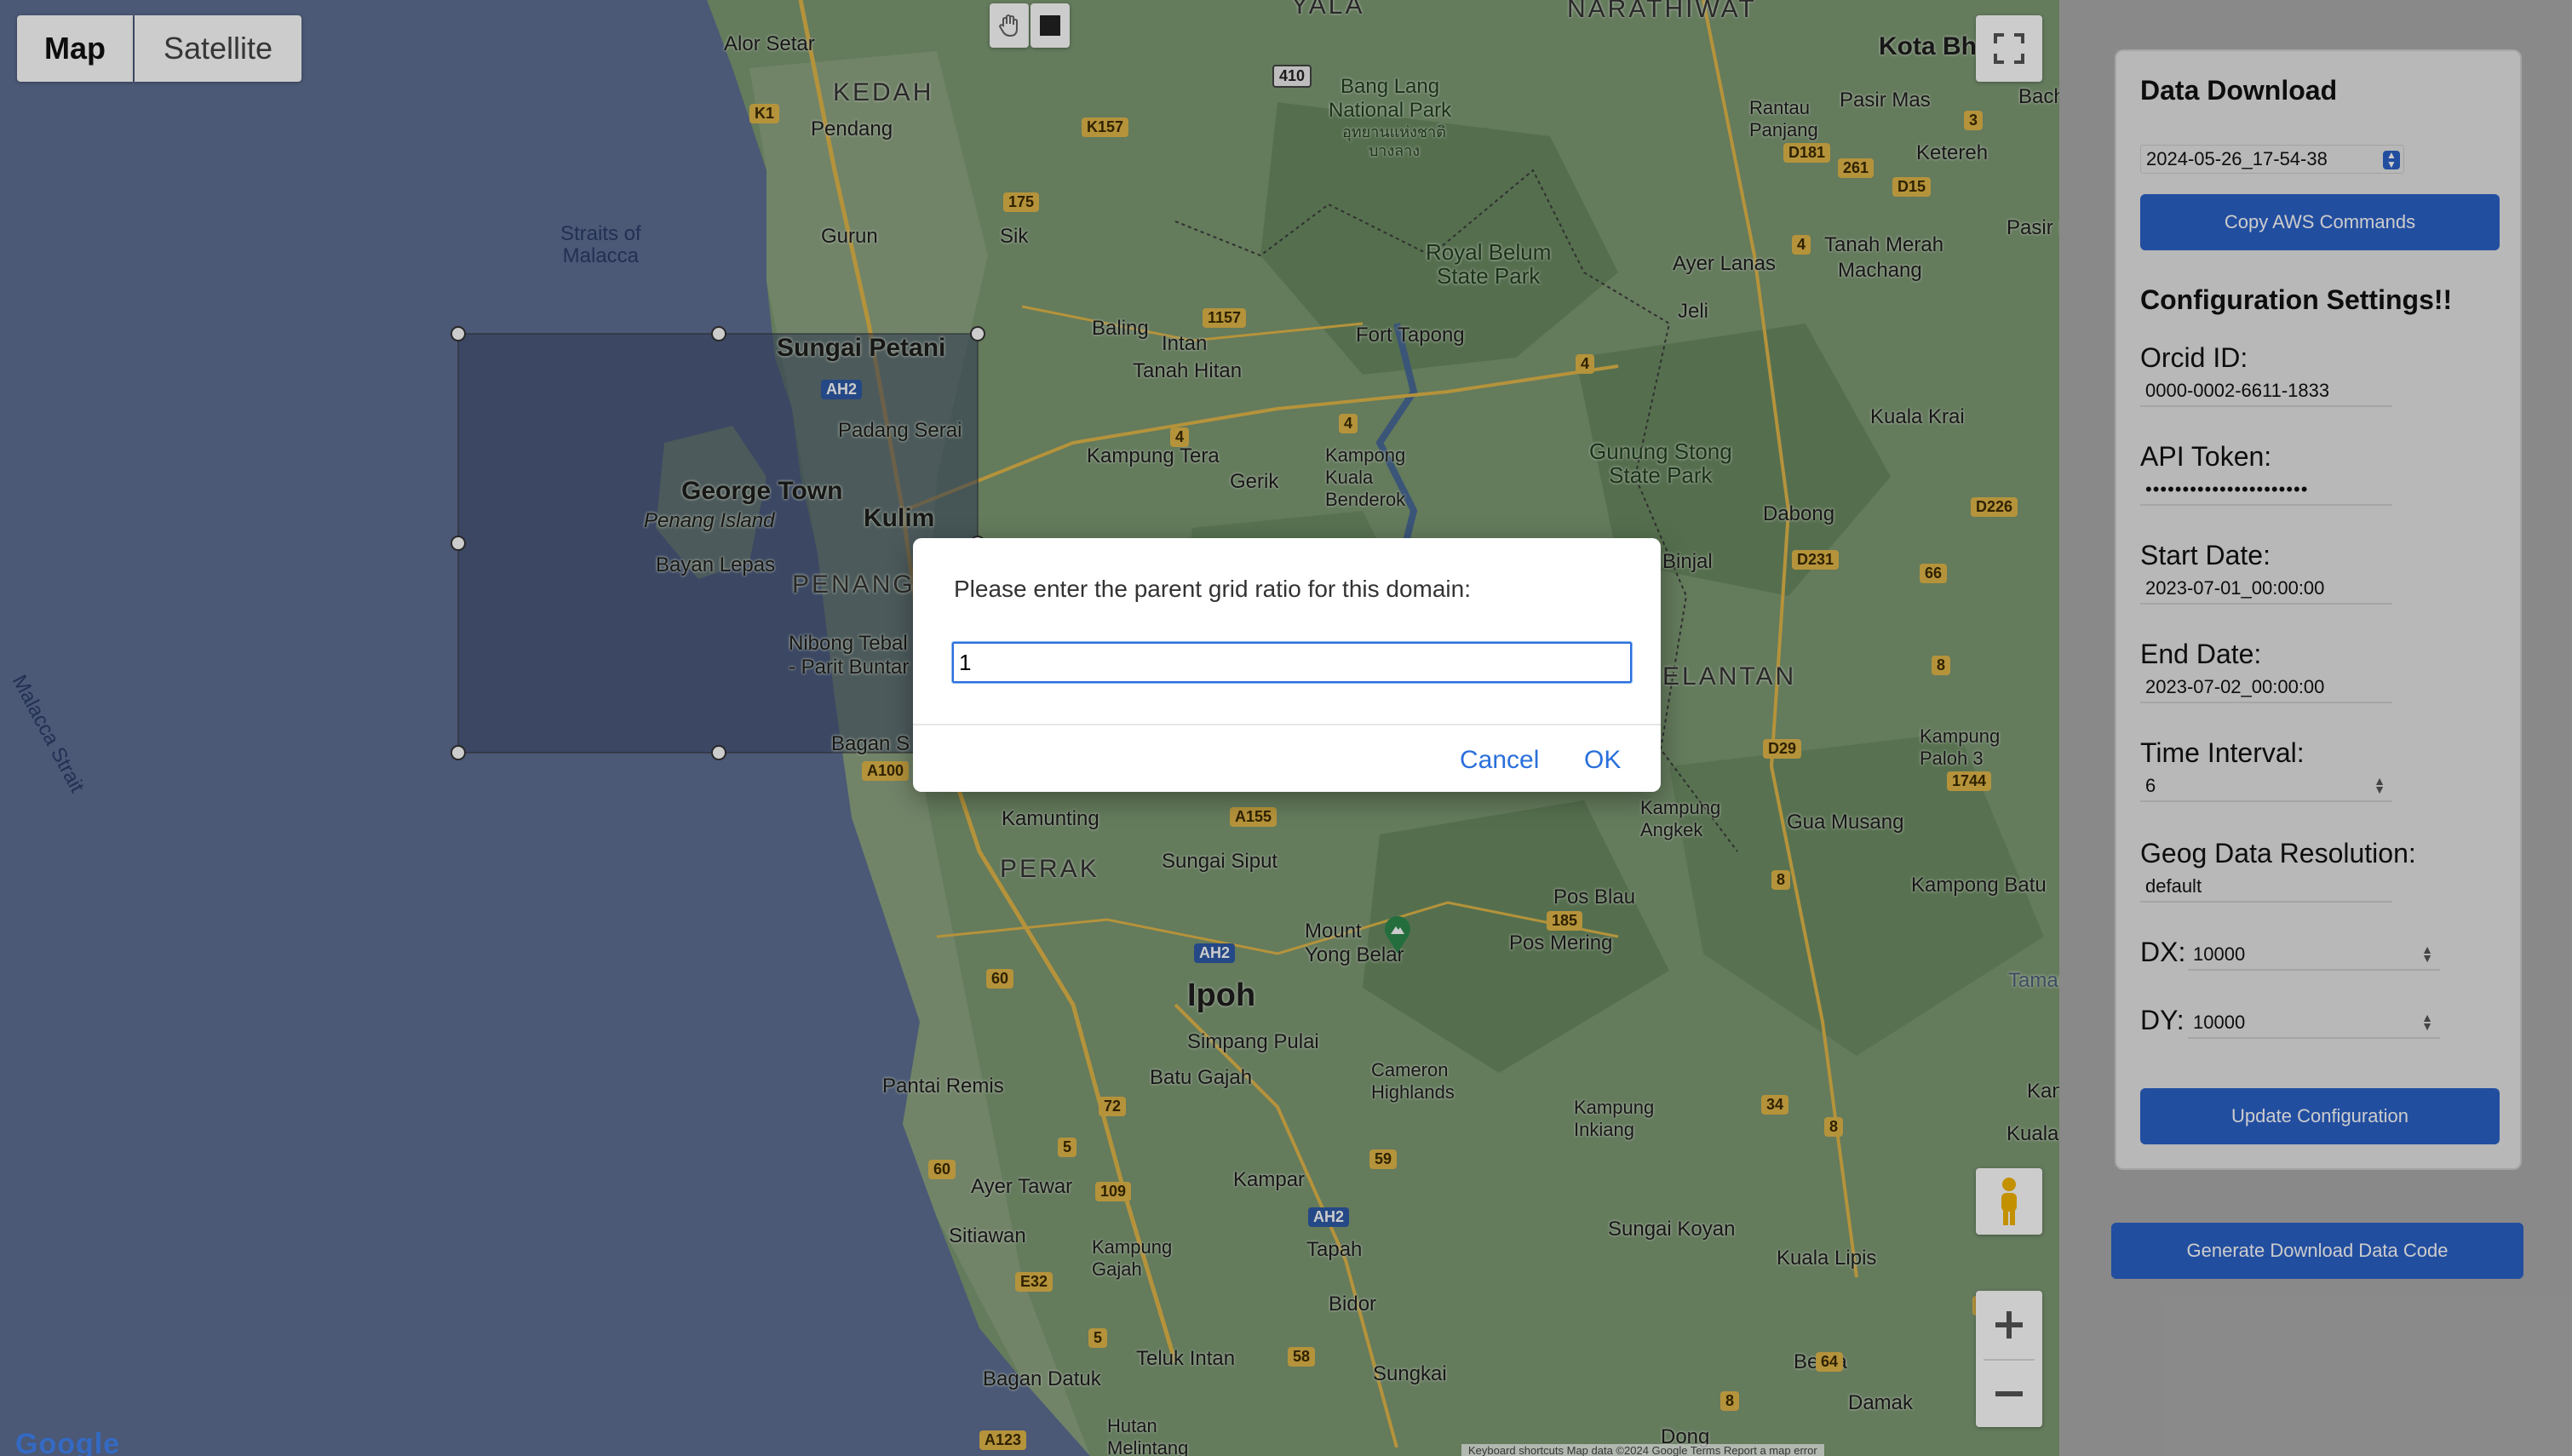 The width and height of the screenshot is (2572, 1456). I want to click on api-token-label: API Token:, so click(2206, 457).